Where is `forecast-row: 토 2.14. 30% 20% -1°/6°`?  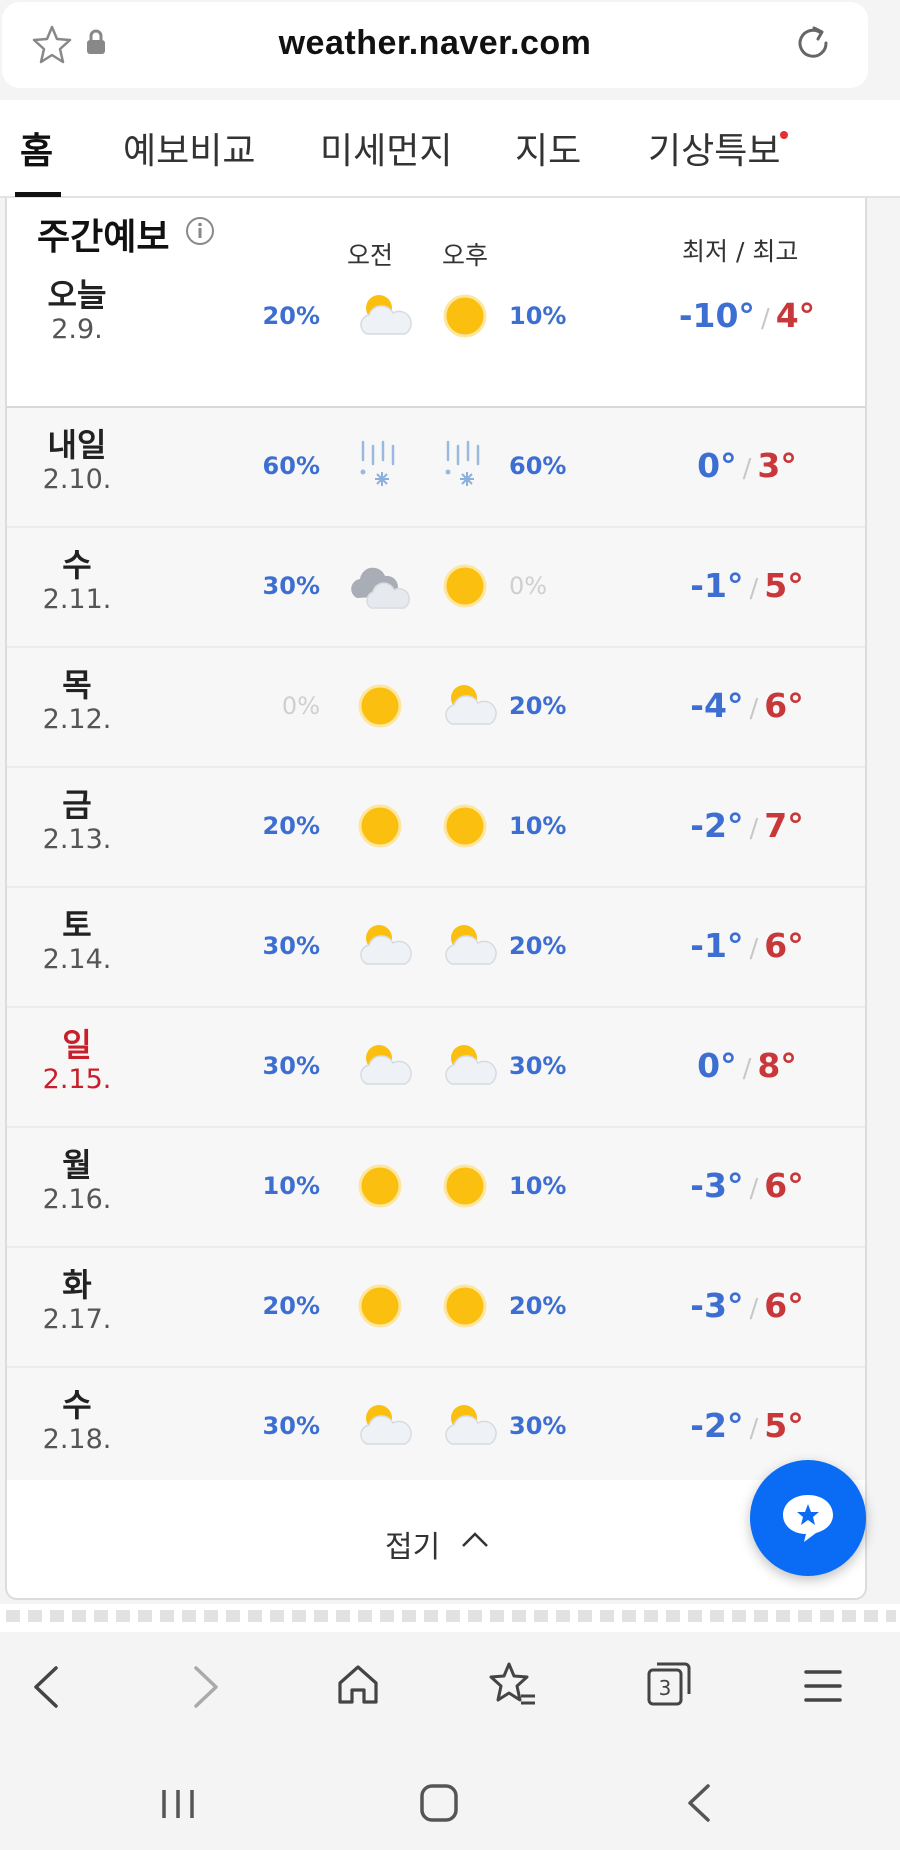 forecast-row: 토 2.14. 30% 20% -1°/6° is located at coordinates (436, 948).